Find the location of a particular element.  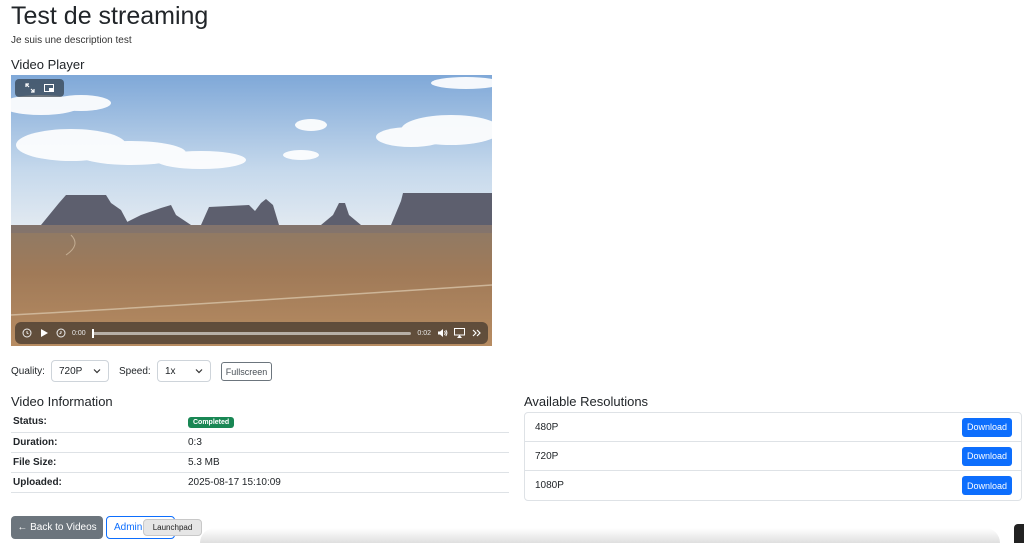

seek-bar-handle is located at coordinates (92, 333).